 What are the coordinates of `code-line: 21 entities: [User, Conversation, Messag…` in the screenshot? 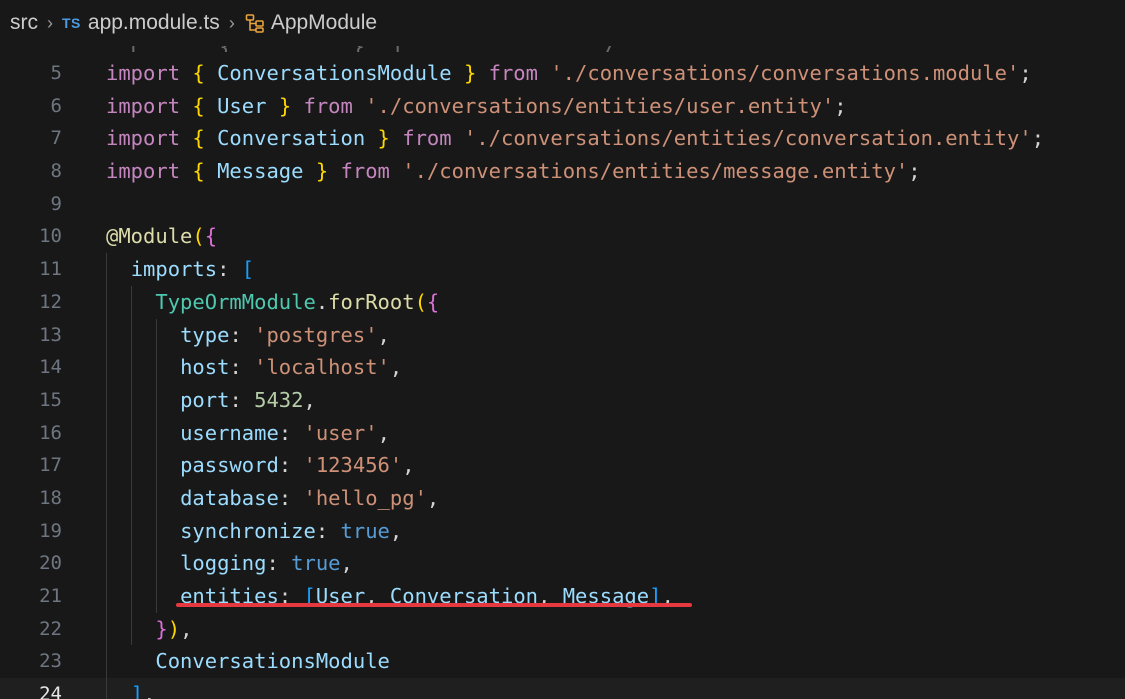 It's located at (562, 596).